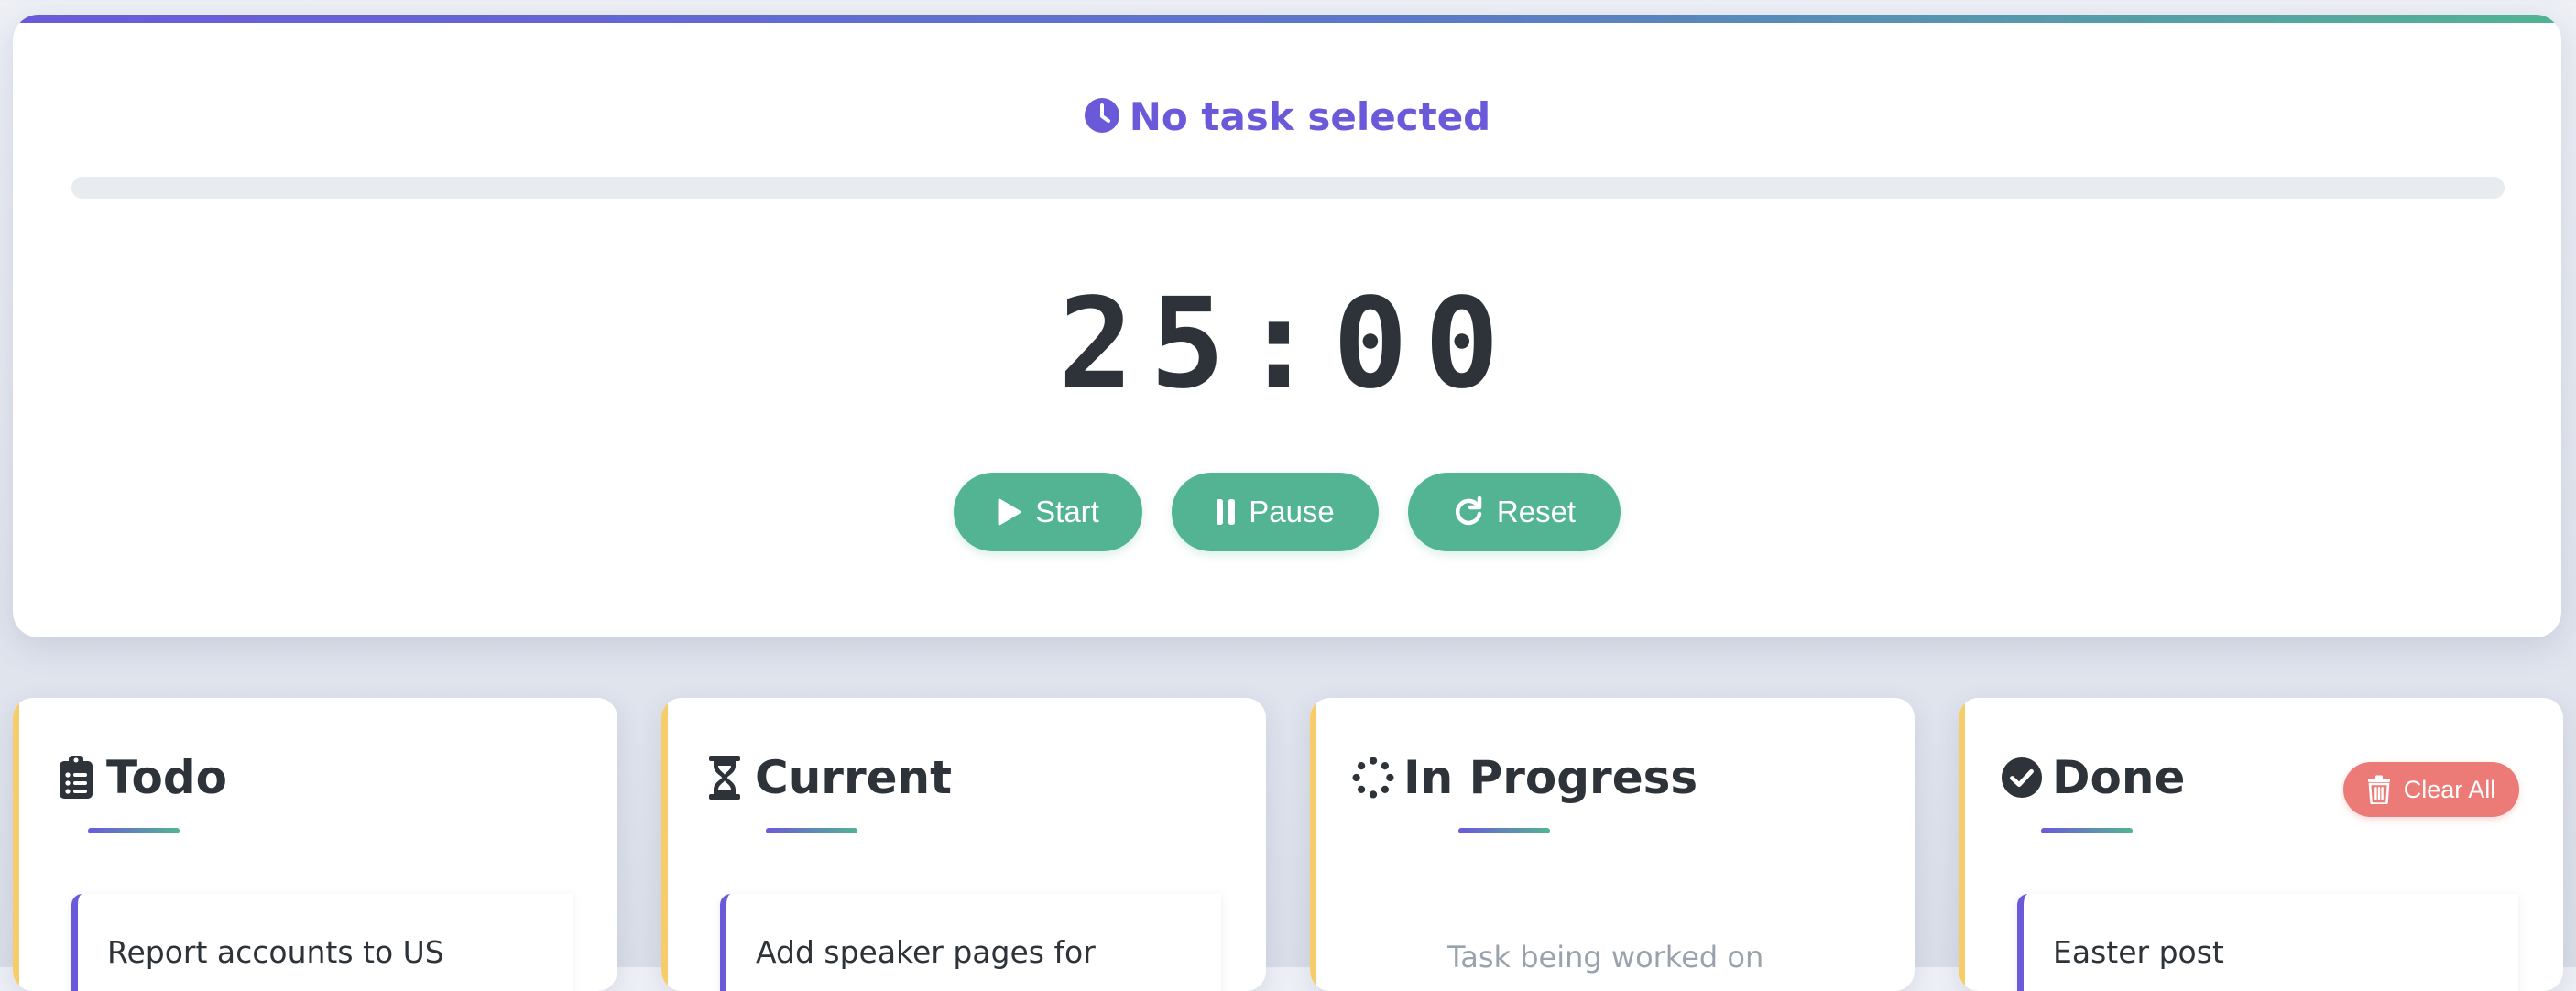 This screenshot has height=991, width=2576. I want to click on accent-bar, so click(1287, 19).